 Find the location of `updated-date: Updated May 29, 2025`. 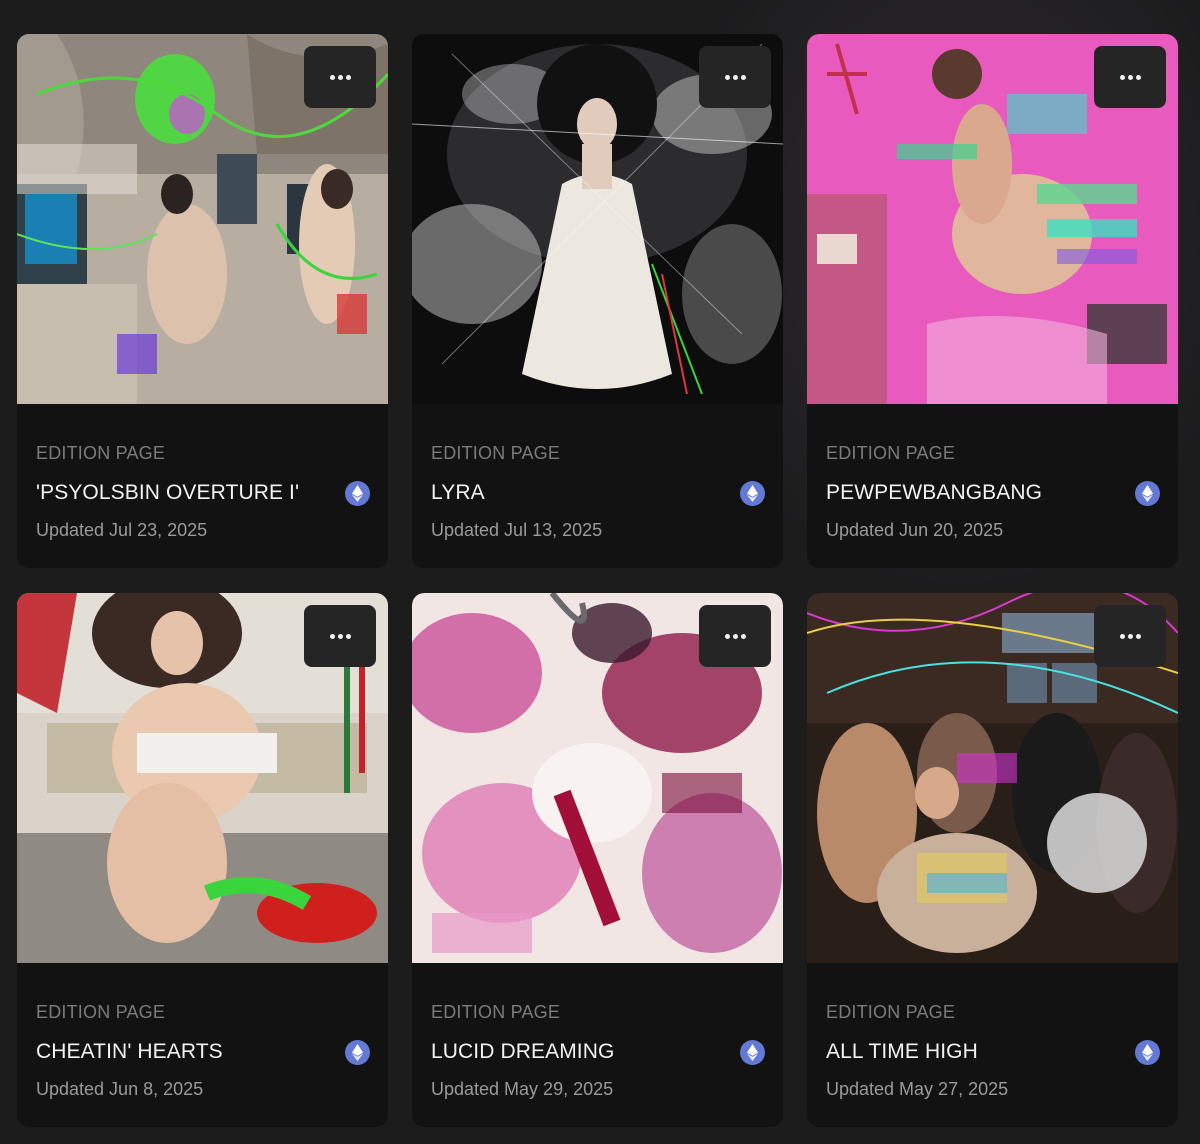

updated-date: Updated May 29, 2025 is located at coordinates (522, 1089).